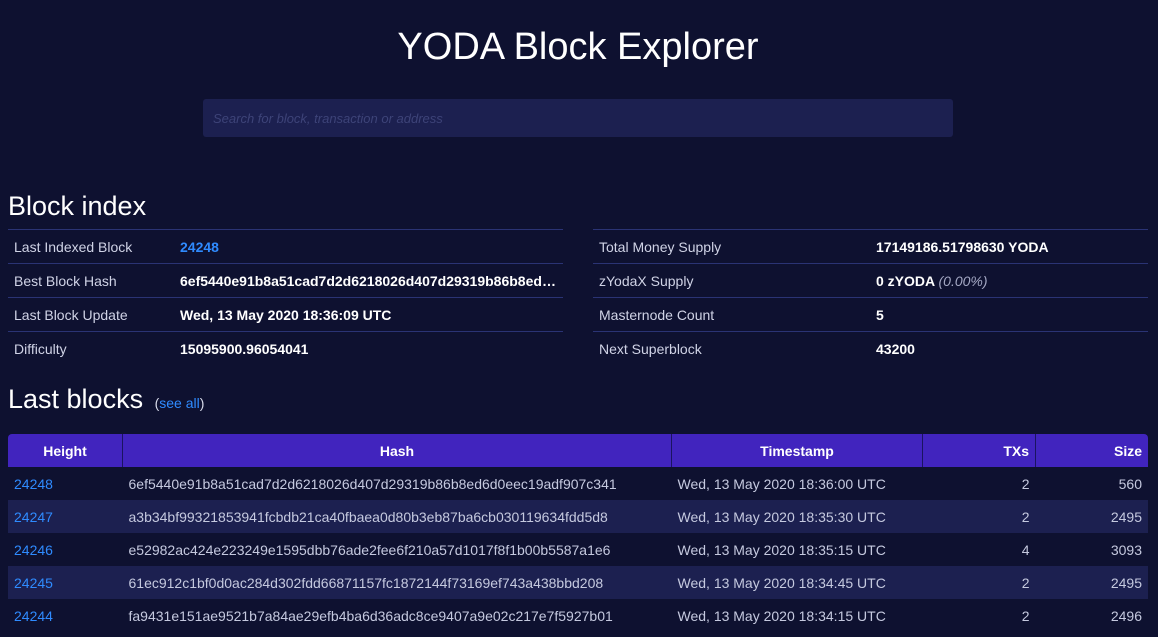 The height and width of the screenshot is (637, 1158). What do you see at coordinates (1130, 483) in the screenshot?
I see `block-size-cell: 560` at bounding box center [1130, 483].